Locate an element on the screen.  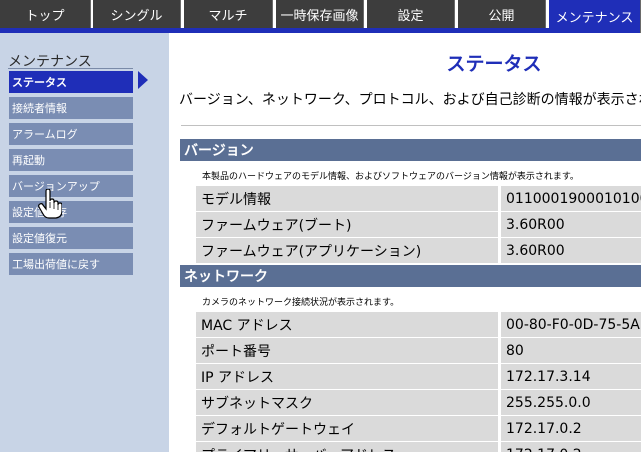
title-divider is located at coordinates (411, 125).